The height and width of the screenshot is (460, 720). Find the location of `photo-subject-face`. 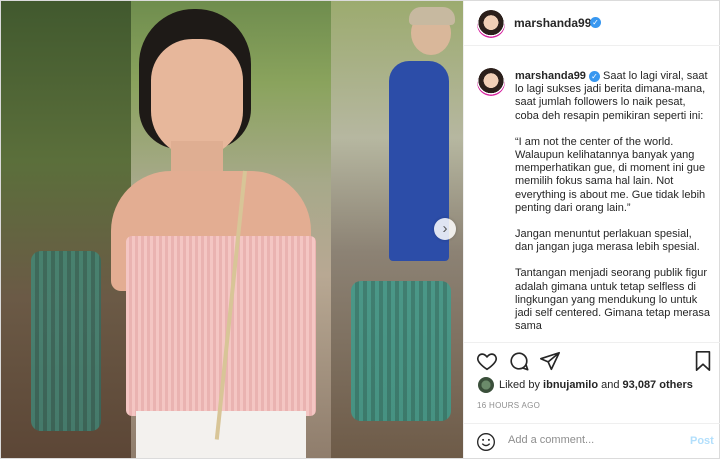

photo-subject-face is located at coordinates (197, 98).